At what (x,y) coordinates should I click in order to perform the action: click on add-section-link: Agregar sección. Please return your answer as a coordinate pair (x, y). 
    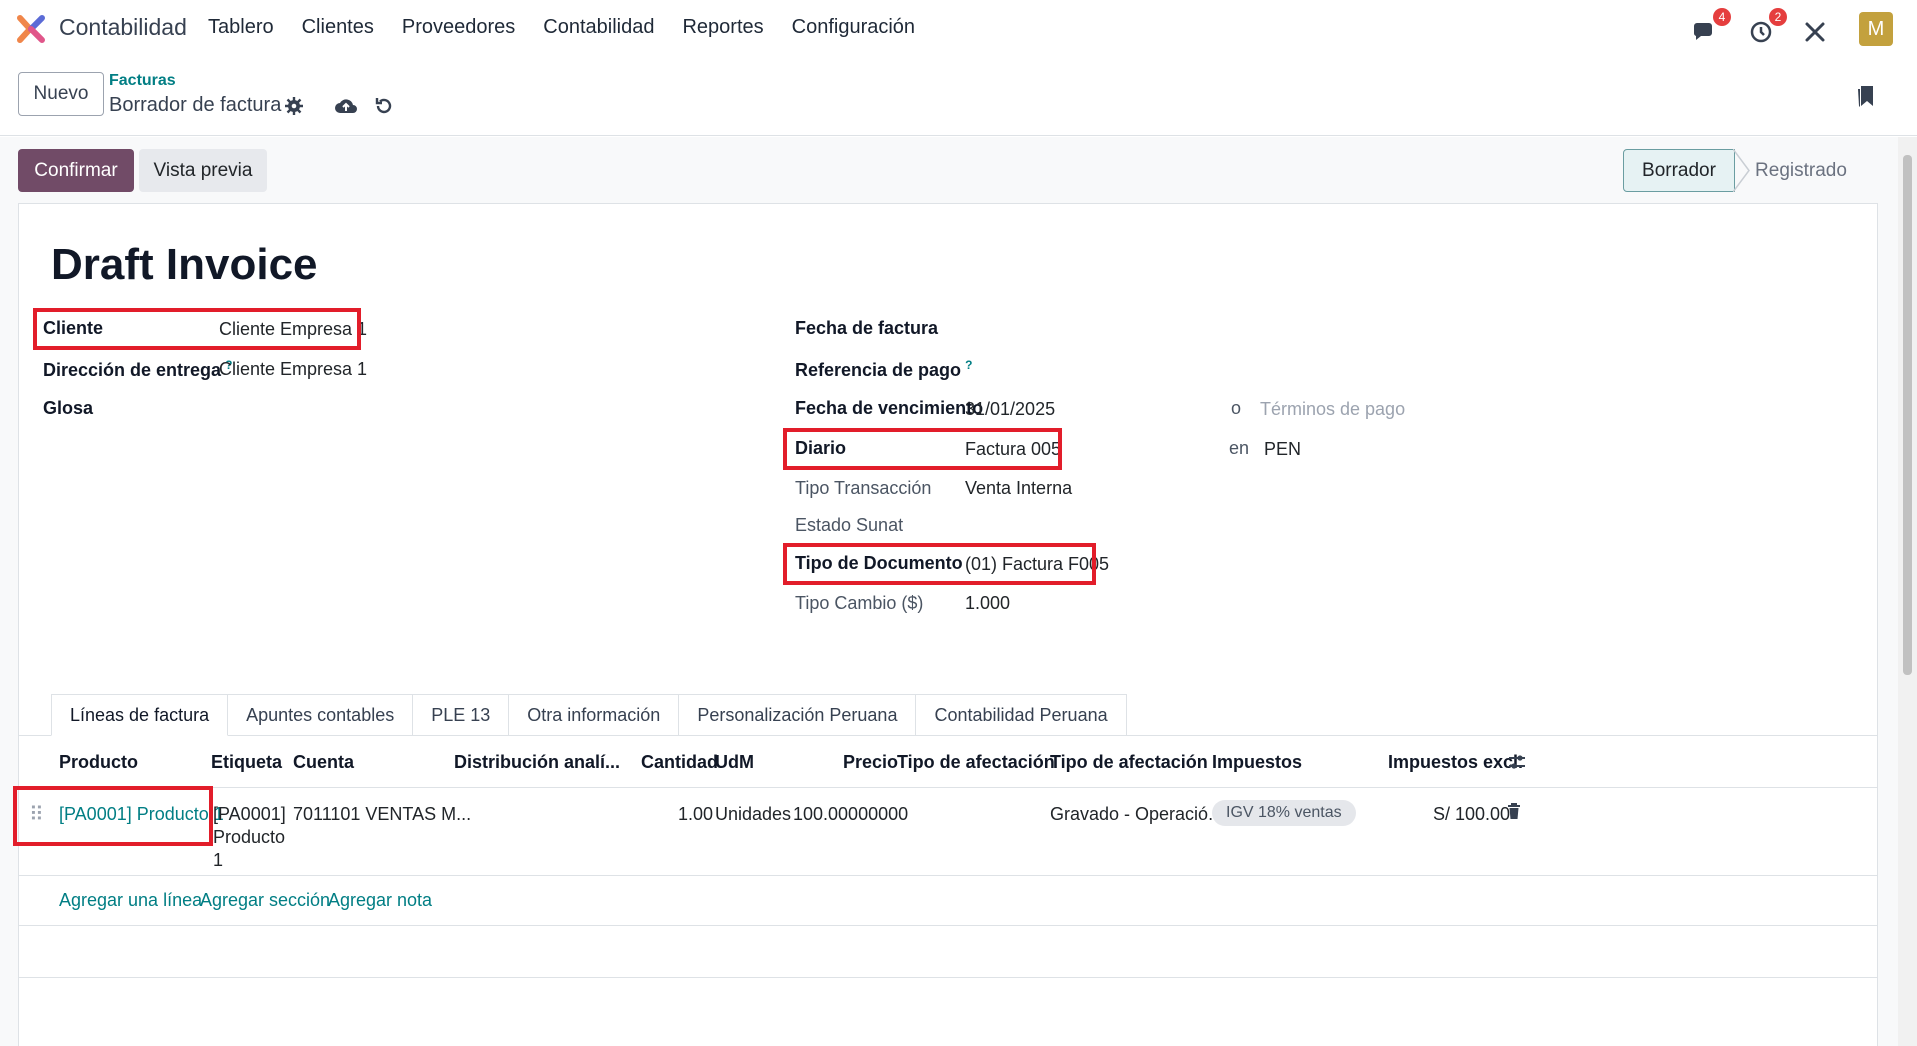
    Looking at the image, I should click on (265, 900).